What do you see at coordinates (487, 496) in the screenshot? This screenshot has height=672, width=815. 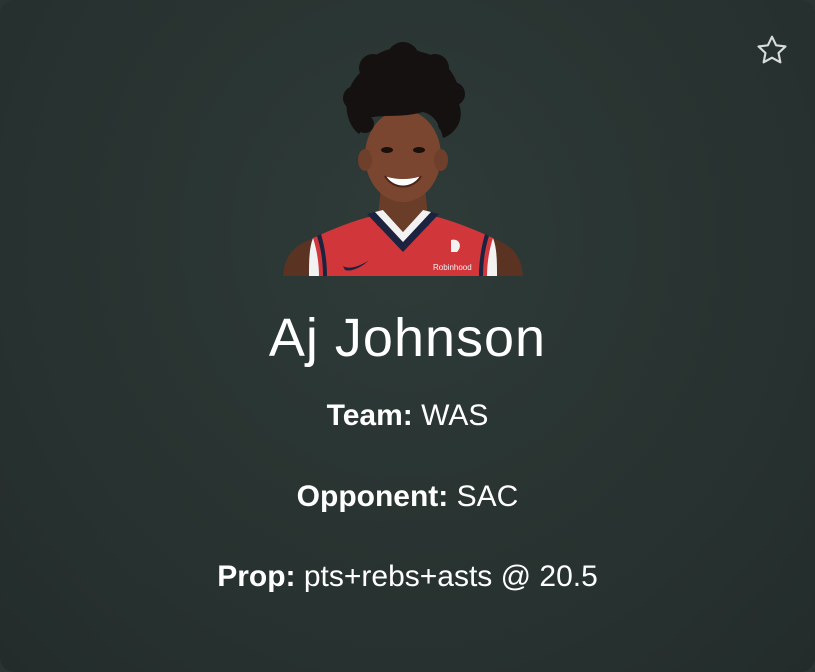 I see `opponent-value: SAC` at bounding box center [487, 496].